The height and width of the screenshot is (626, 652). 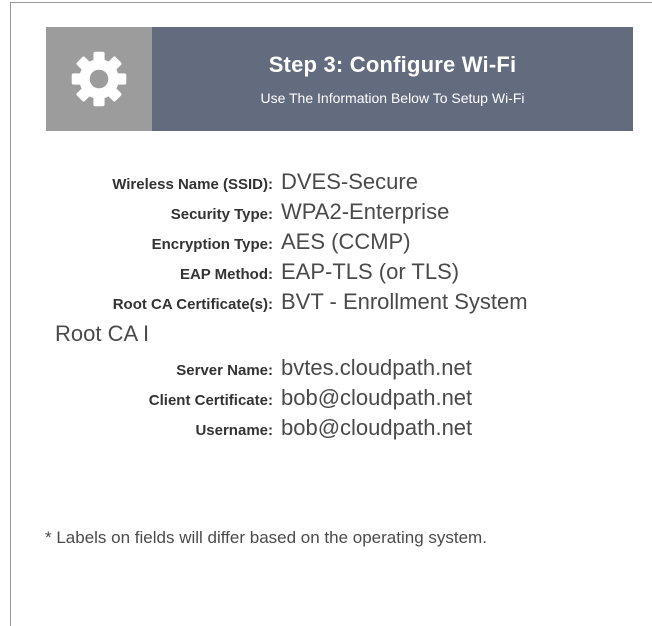 What do you see at coordinates (224, 370) in the screenshot?
I see `server-name-label: Server Name:` at bounding box center [224, 370].